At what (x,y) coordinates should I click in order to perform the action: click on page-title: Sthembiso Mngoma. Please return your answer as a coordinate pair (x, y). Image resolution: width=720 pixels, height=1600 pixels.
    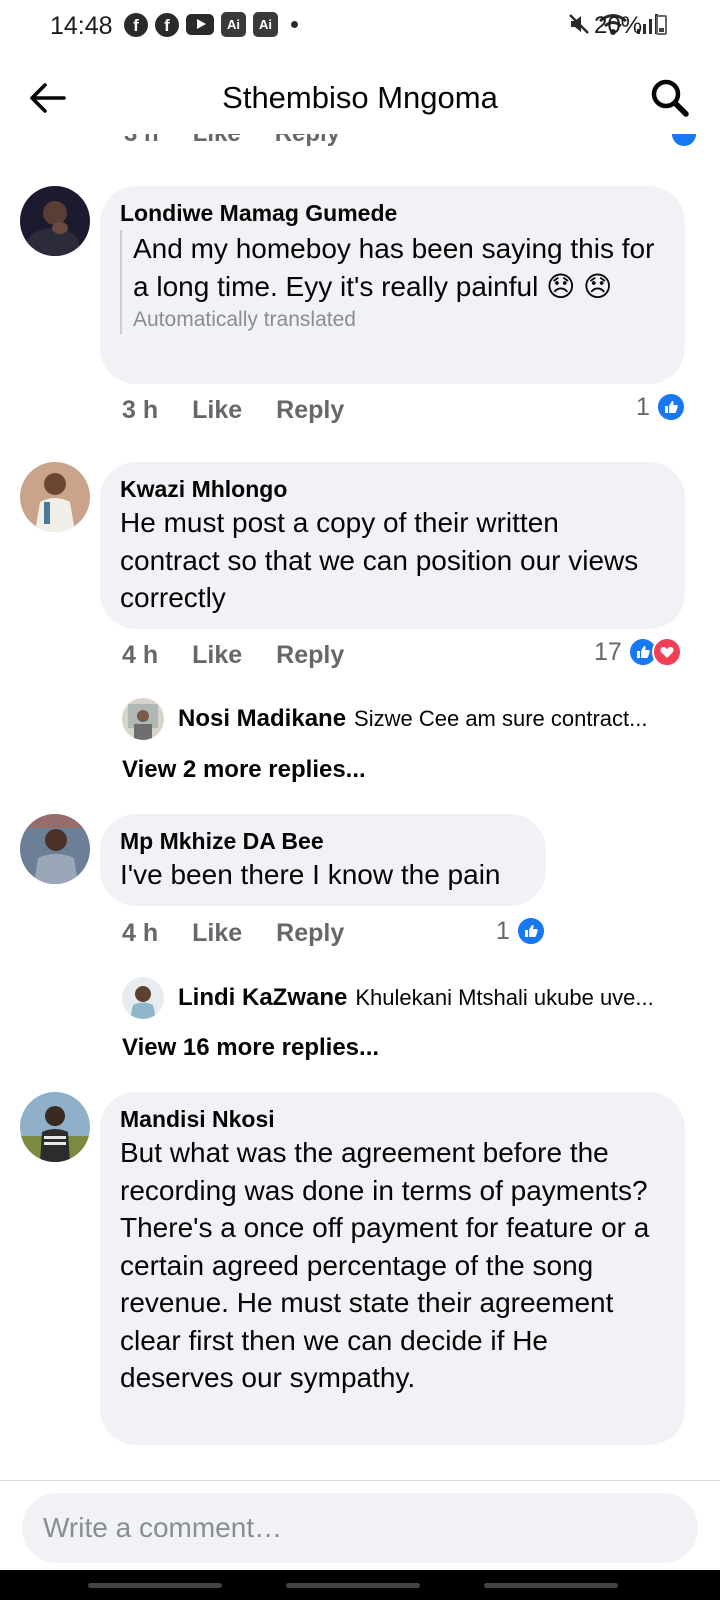
    Looking at the image, I should click on (360, 97).